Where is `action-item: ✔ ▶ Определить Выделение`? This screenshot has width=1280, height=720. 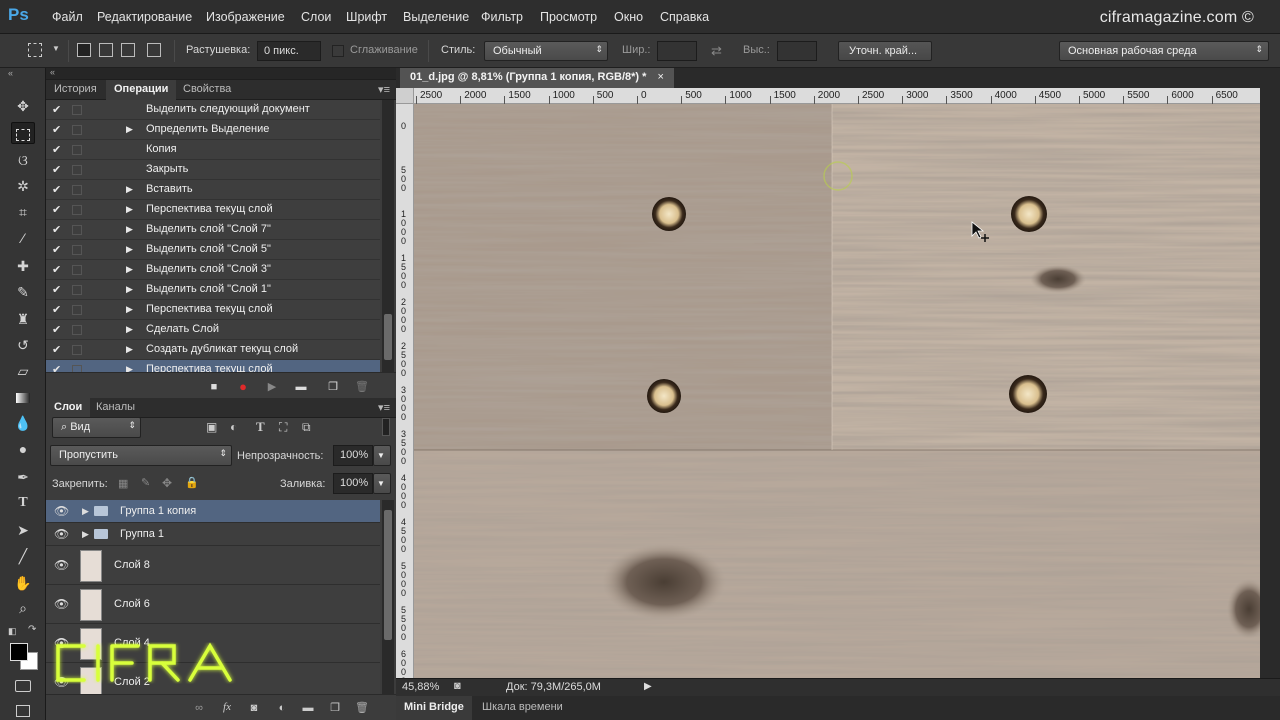
action-item: ✔ ▶ Определить Выделение is located at coordinates (213, 130).